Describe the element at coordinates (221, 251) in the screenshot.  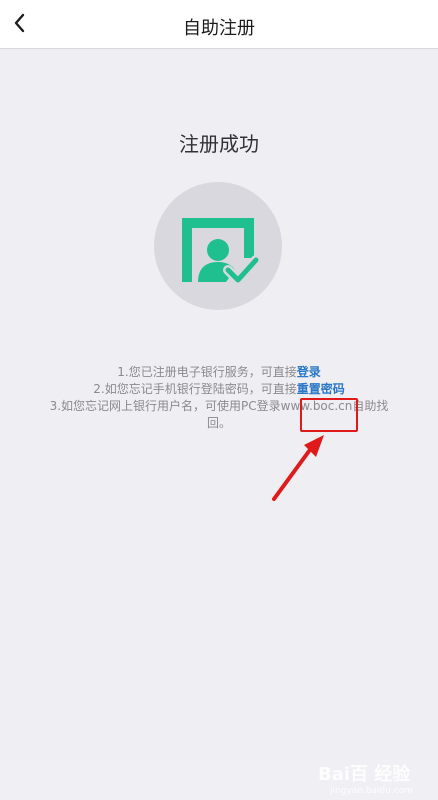
I see `user-verified-icon` at that location.